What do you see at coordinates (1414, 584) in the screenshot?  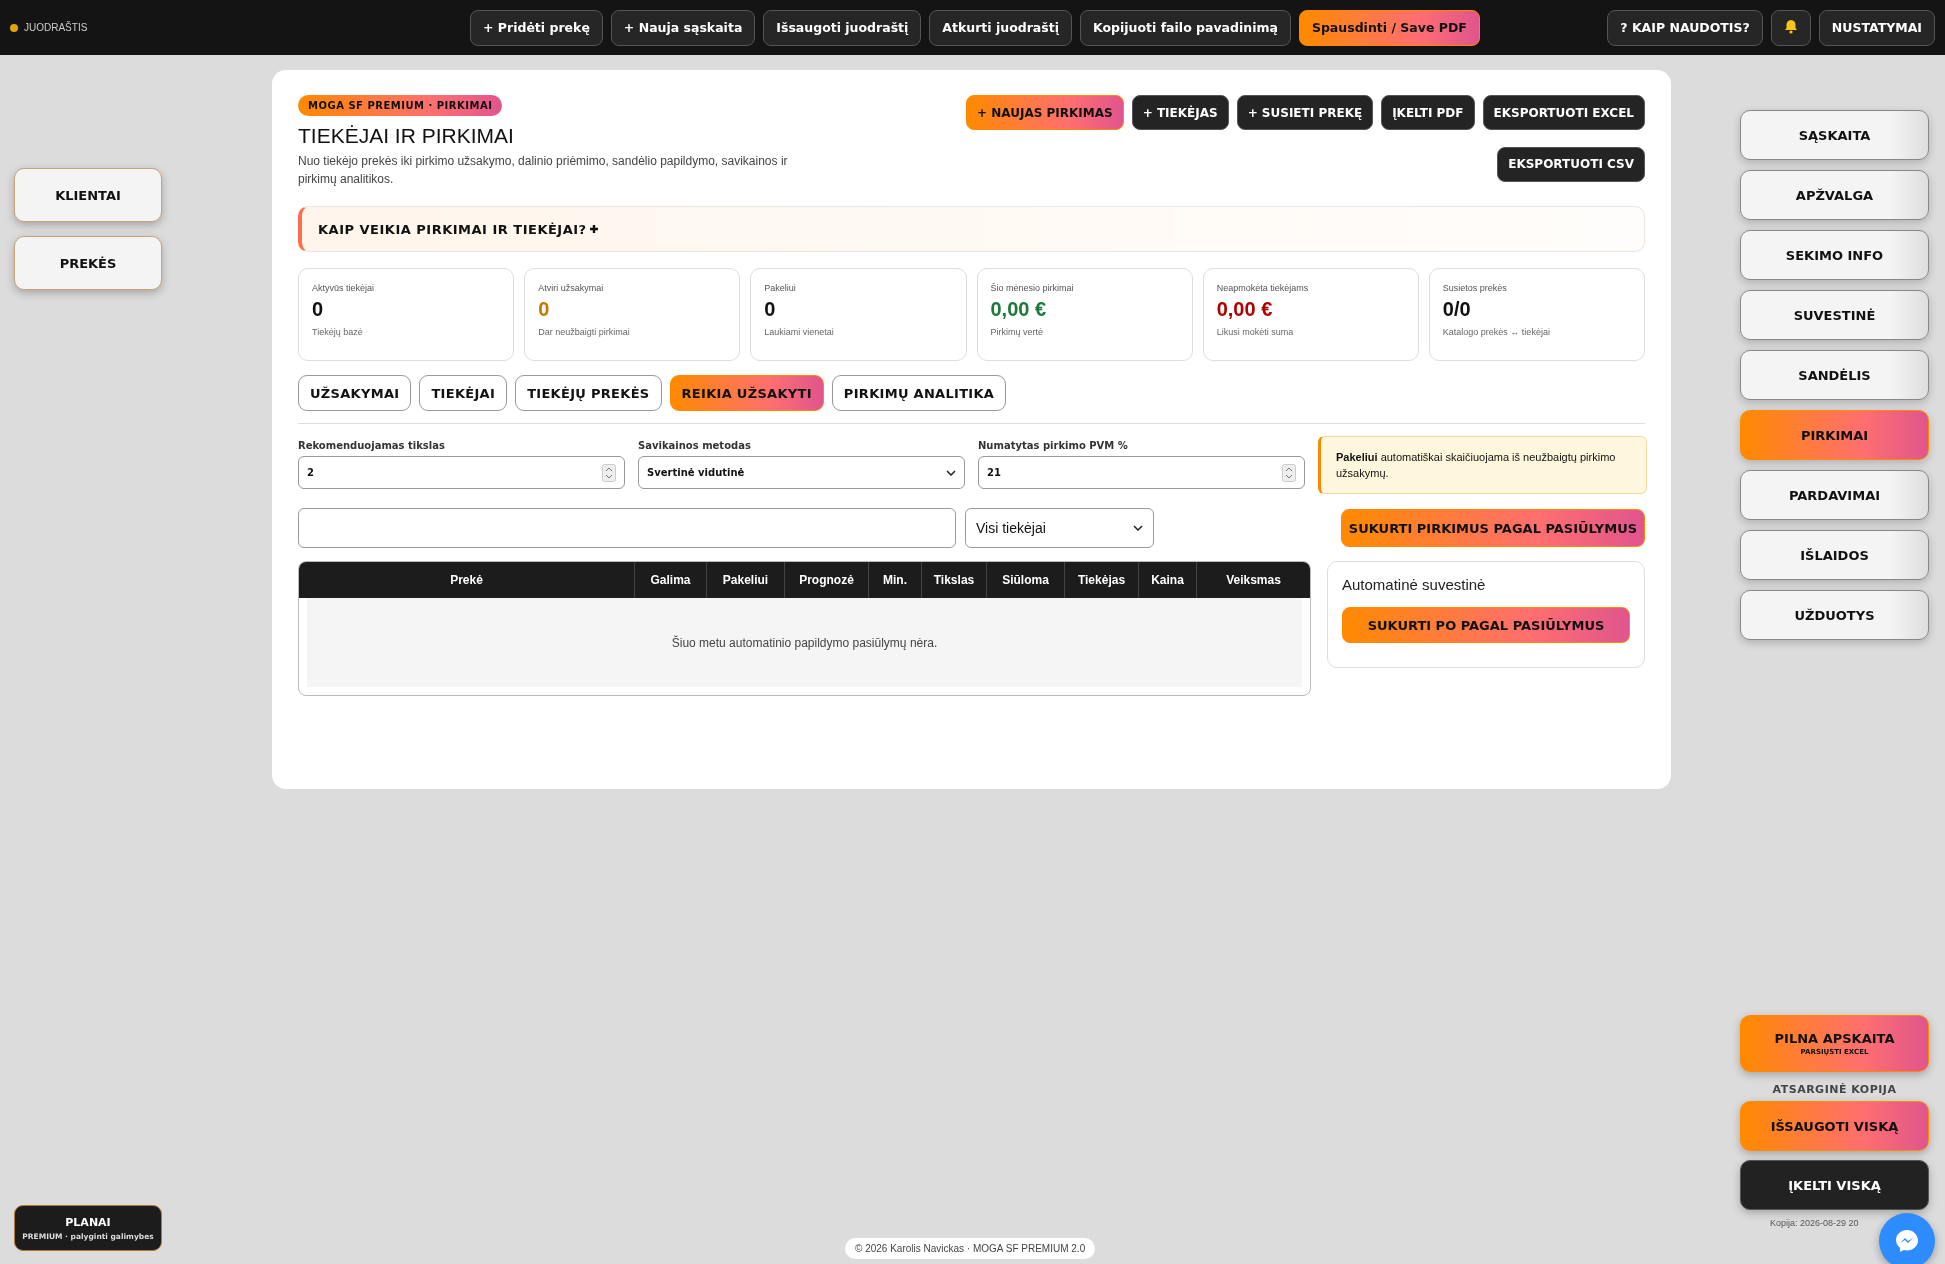 I see `summary-title: Automatinė suvestinė` at bounding box center [1414, 584].